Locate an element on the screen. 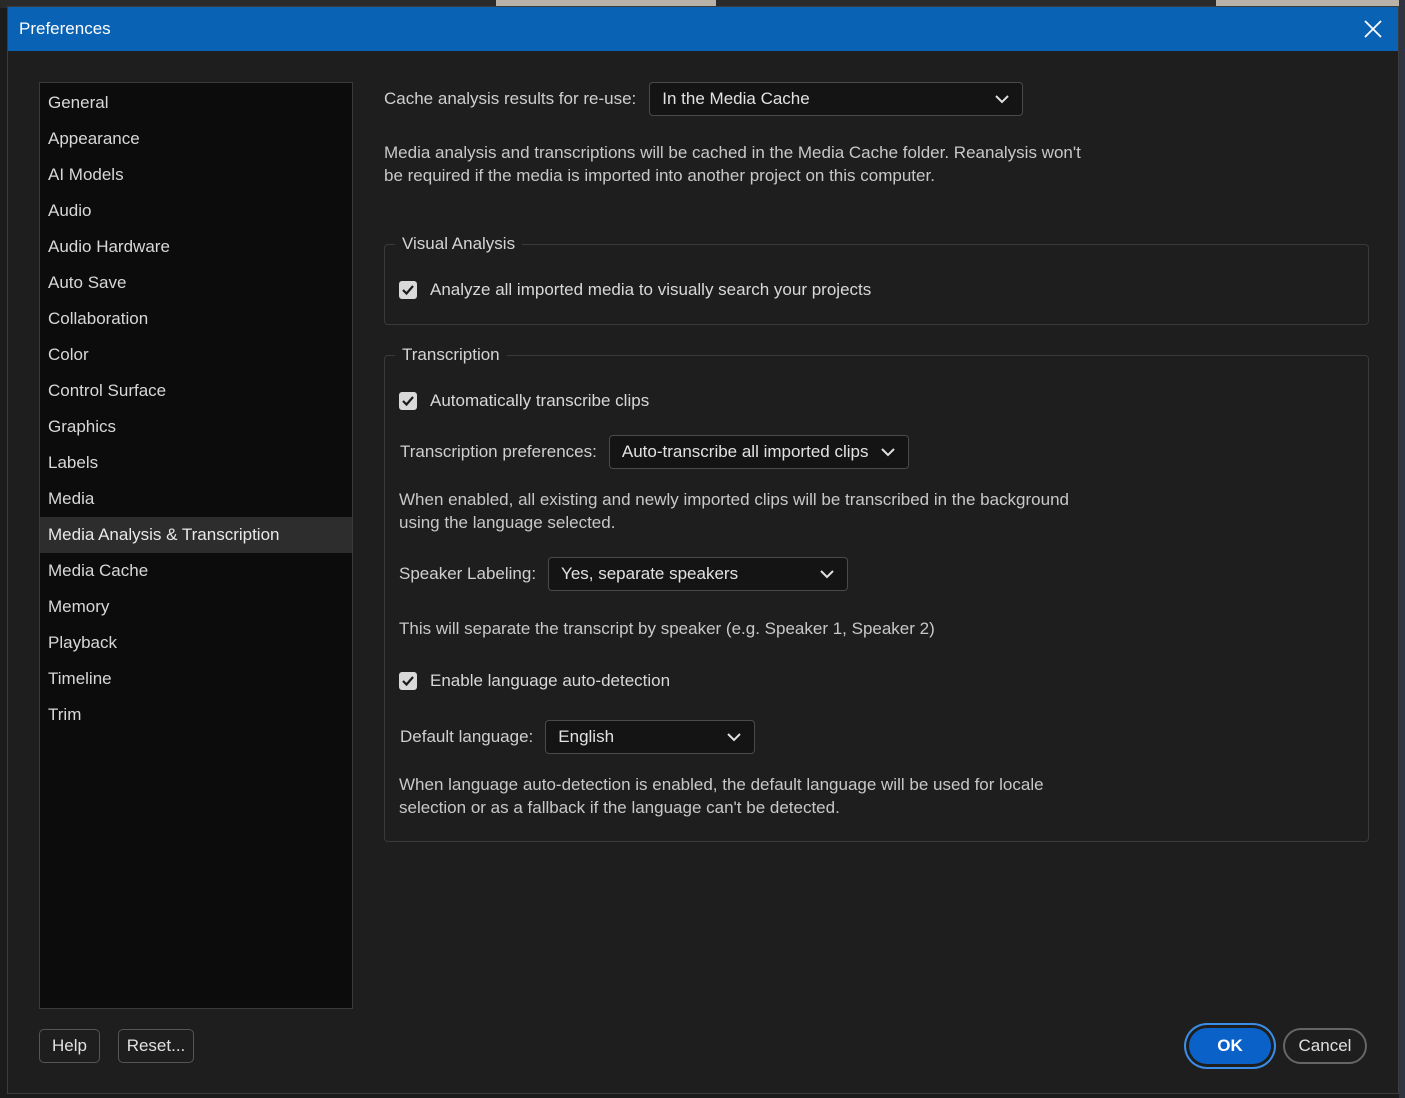 This screenshot has height=1098, width=1405. auto-transcribe-row: Automatically transcribe clips is located at coordinates (524, 401).